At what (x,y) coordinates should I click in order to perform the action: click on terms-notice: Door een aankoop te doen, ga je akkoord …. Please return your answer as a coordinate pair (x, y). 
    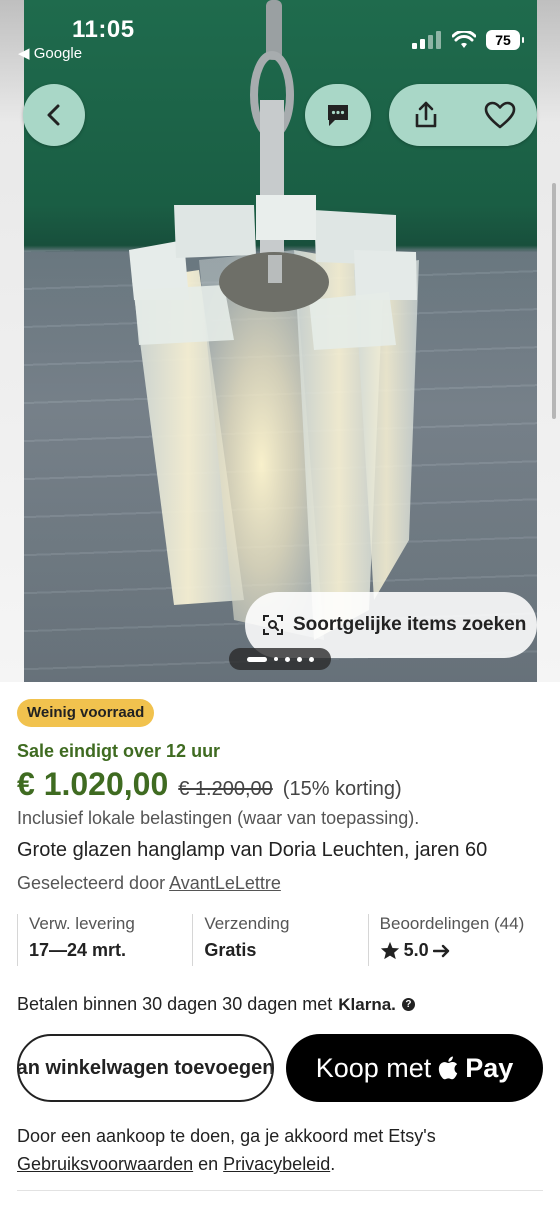
    Looking at the image, I should click on (279, 1150).